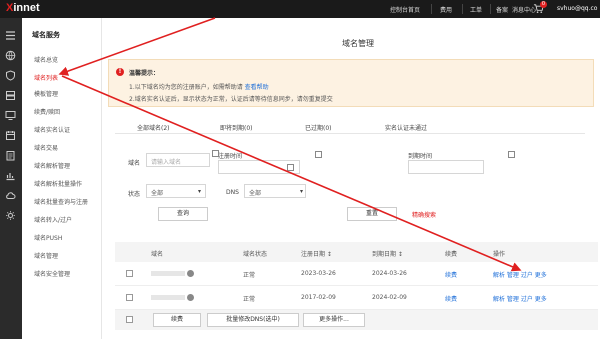 The image size is (600, 339). What do you see at coordinates (26, 8) in the screenshot?
I see `logo-text: innet` at bounding box center [26, 8].